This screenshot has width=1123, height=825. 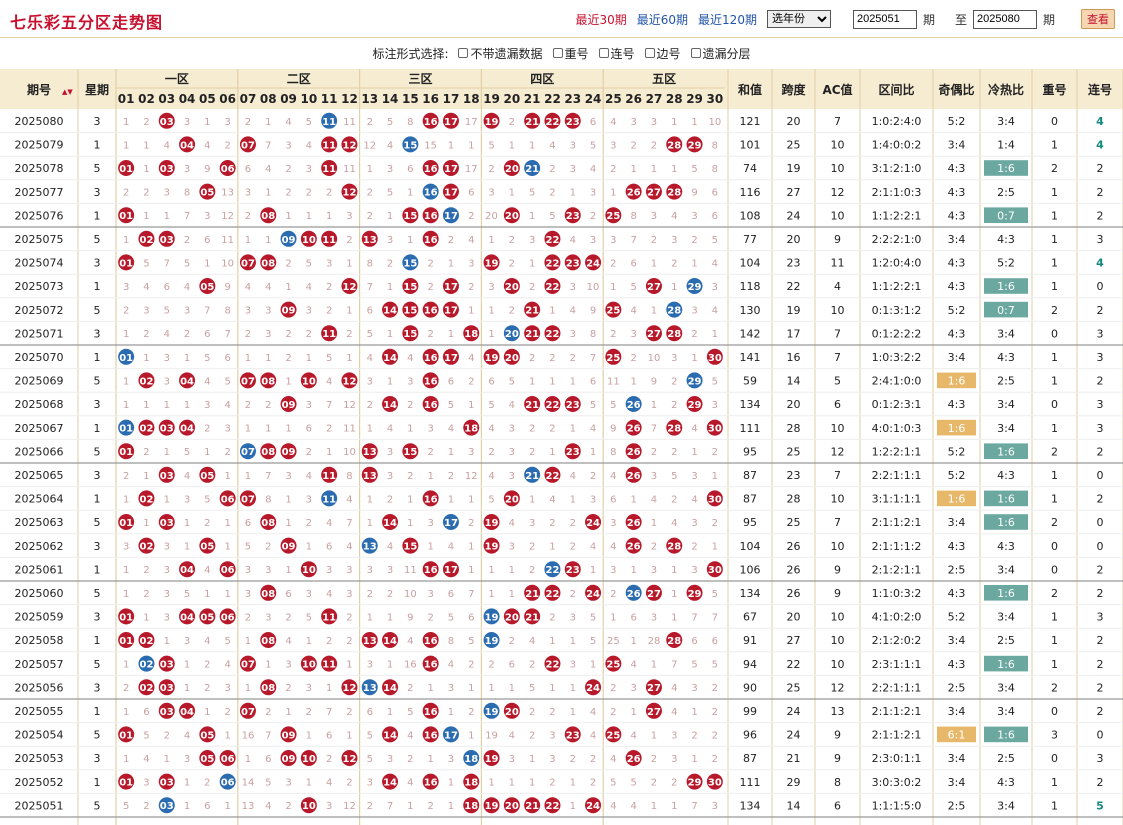 I want to click on end-period-input, so click(x=1004, y=19).